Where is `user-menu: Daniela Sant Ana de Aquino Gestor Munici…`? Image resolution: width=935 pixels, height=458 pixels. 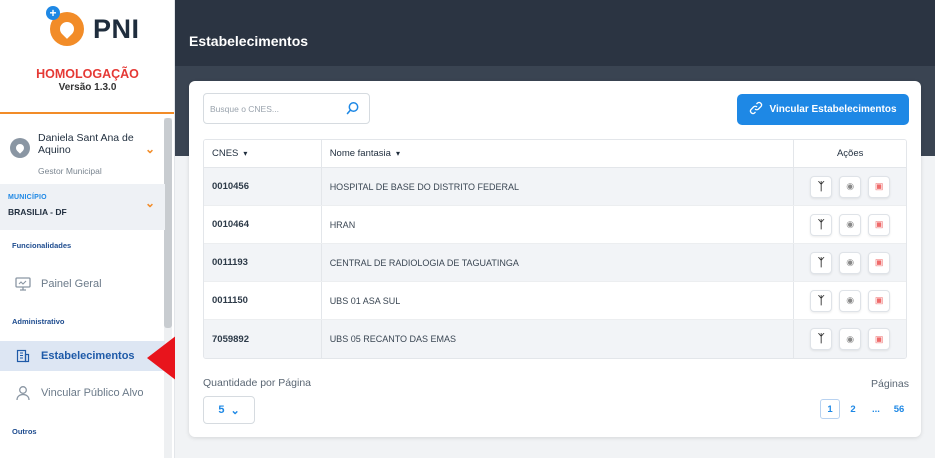 user-menu: Daniela Sant Ana de Aquino Gestor Munici… is located at coordinates (82, 150).